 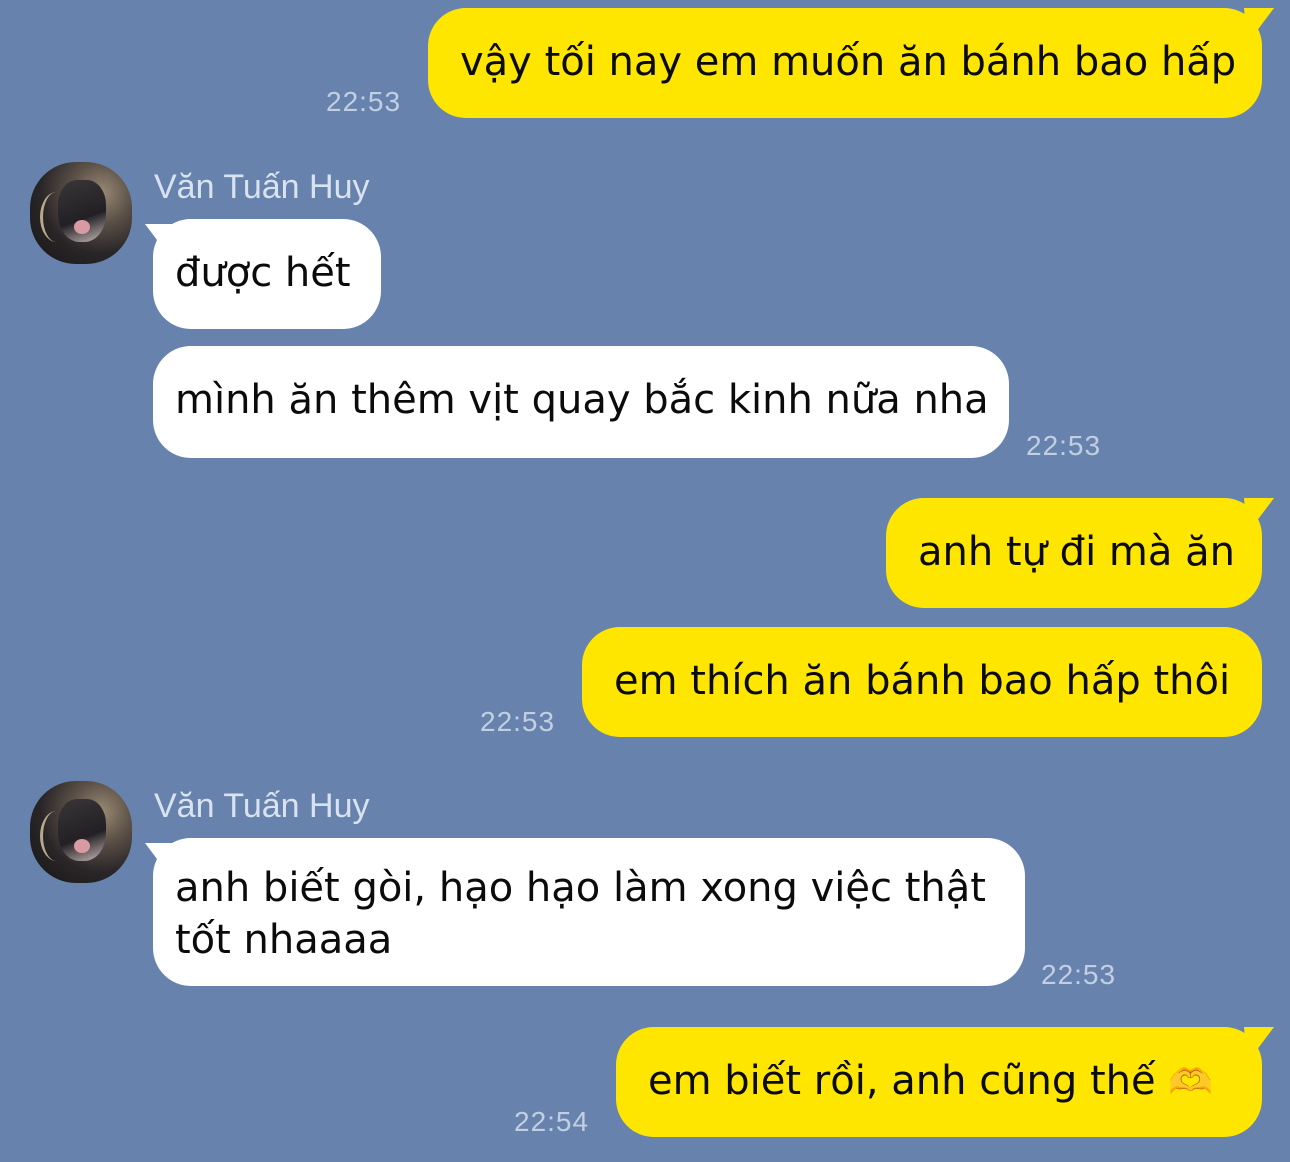 What do you see at coordinates (263, 273) in the screenshot?
I see `message-text: được hết` at bounding box center [263, 273].